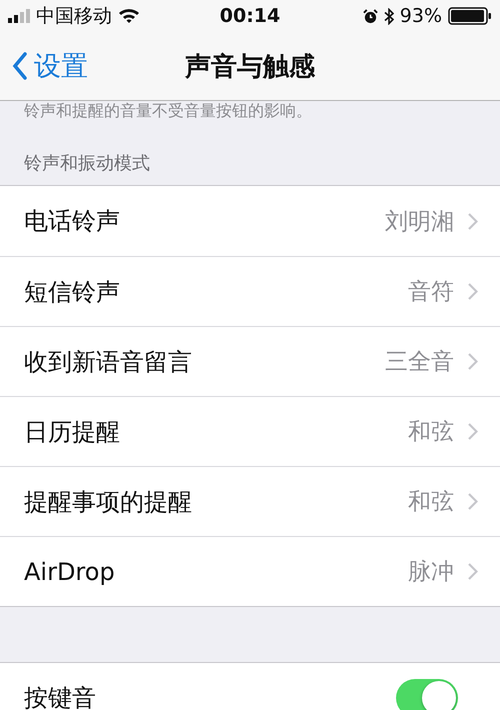  What do you see at coordinates (250, 221) in the screenshot?
I see `settings-row: 电话铃声 刘明湘` at bounding box center [250, 221].